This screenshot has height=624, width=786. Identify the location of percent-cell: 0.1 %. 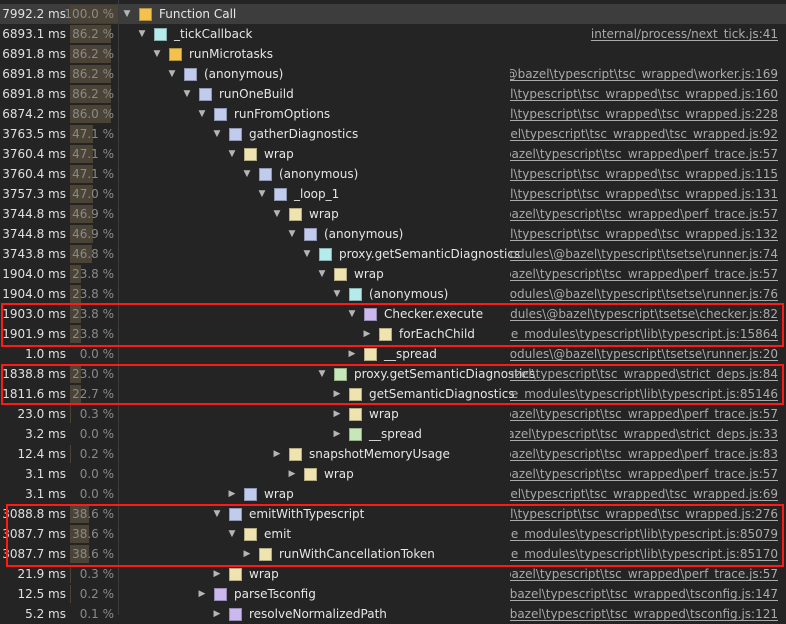
(94, 614).